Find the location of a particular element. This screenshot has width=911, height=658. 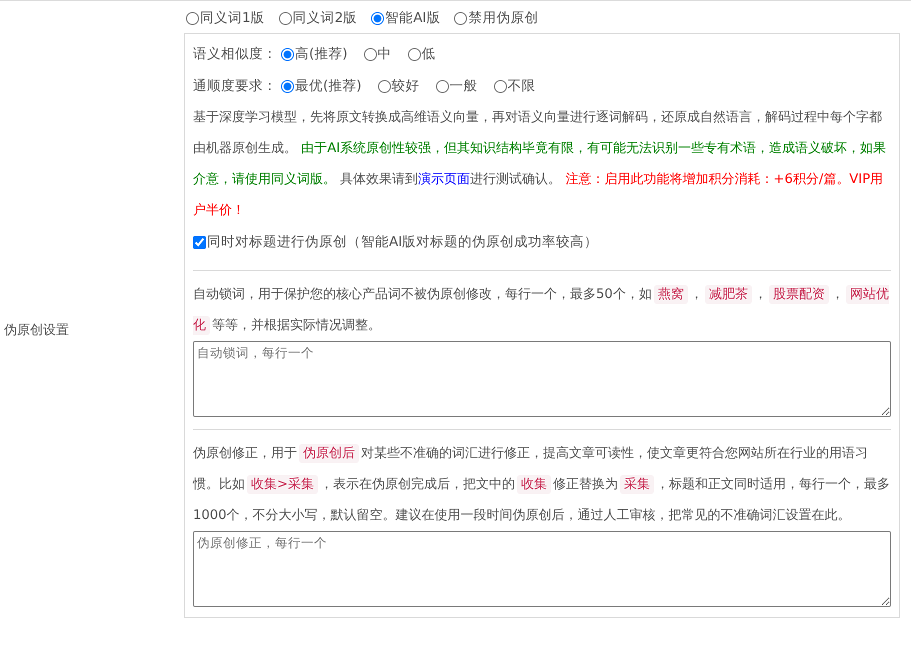

option-label: 中 is located at coordinates (385, 54).